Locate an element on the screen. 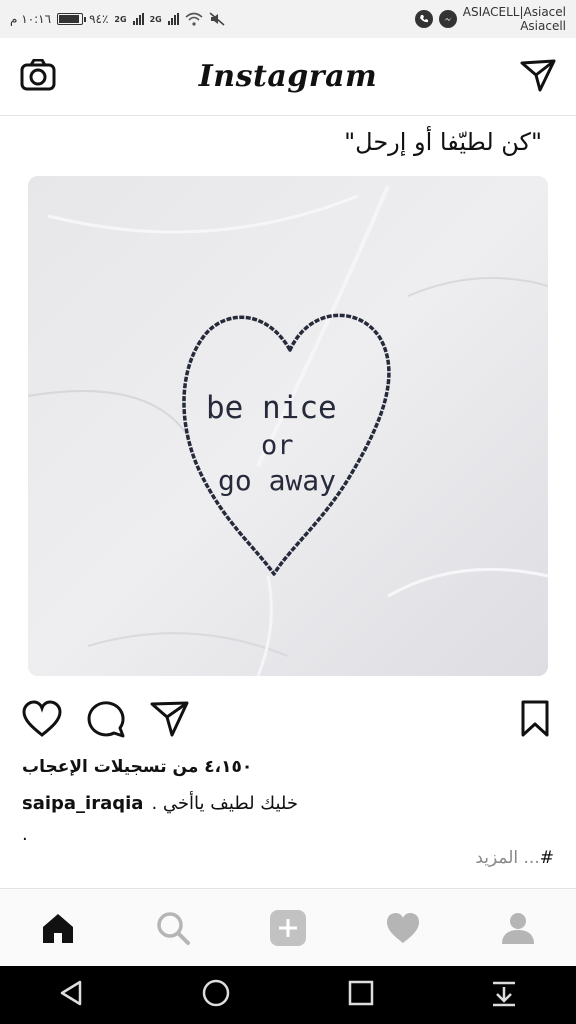 The height and width of the screenshot is (1024, 576). paper-plane-icon is located at coordinates (538, 77).